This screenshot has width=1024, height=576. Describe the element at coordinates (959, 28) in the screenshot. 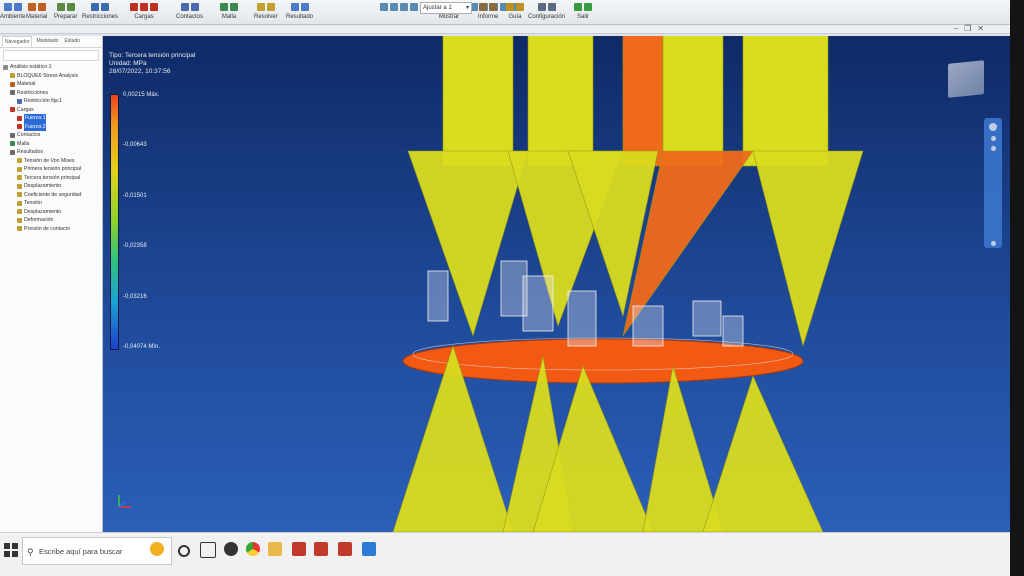

I see `minimize-icon: –` at that location.